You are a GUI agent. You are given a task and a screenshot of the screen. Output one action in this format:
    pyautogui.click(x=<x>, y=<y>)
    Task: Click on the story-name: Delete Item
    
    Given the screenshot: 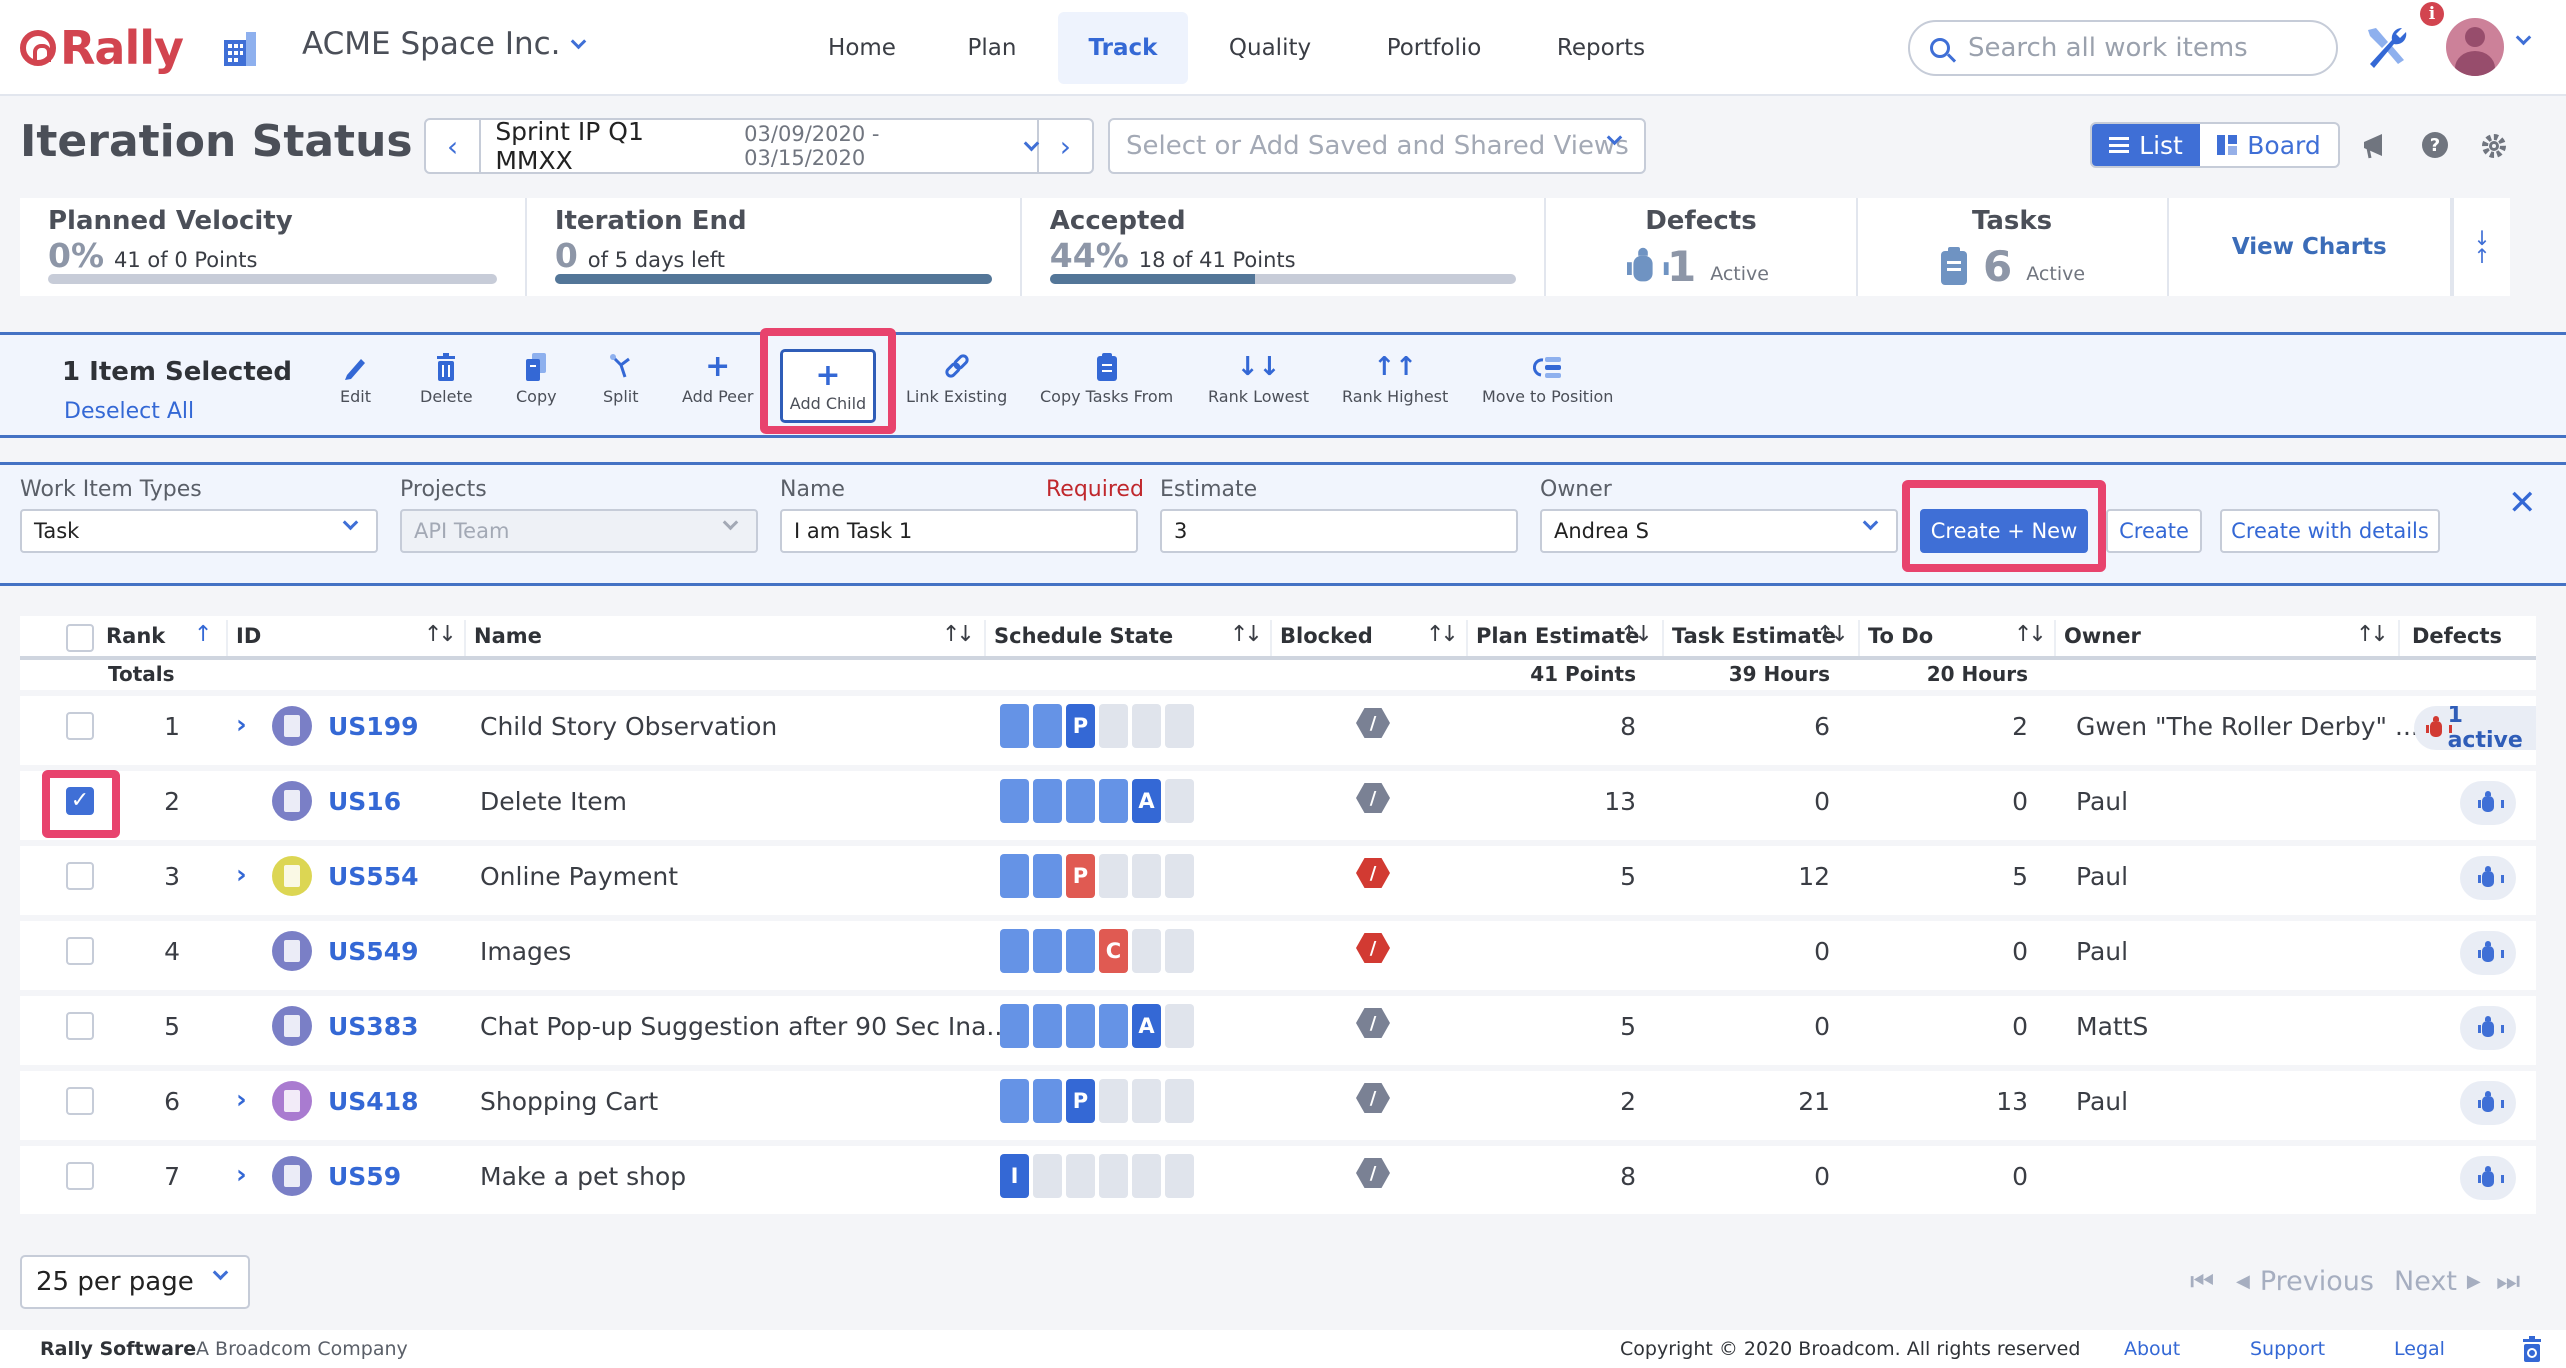 What is the action you would take?
    pyautogui.click(x=553, y=801)
    